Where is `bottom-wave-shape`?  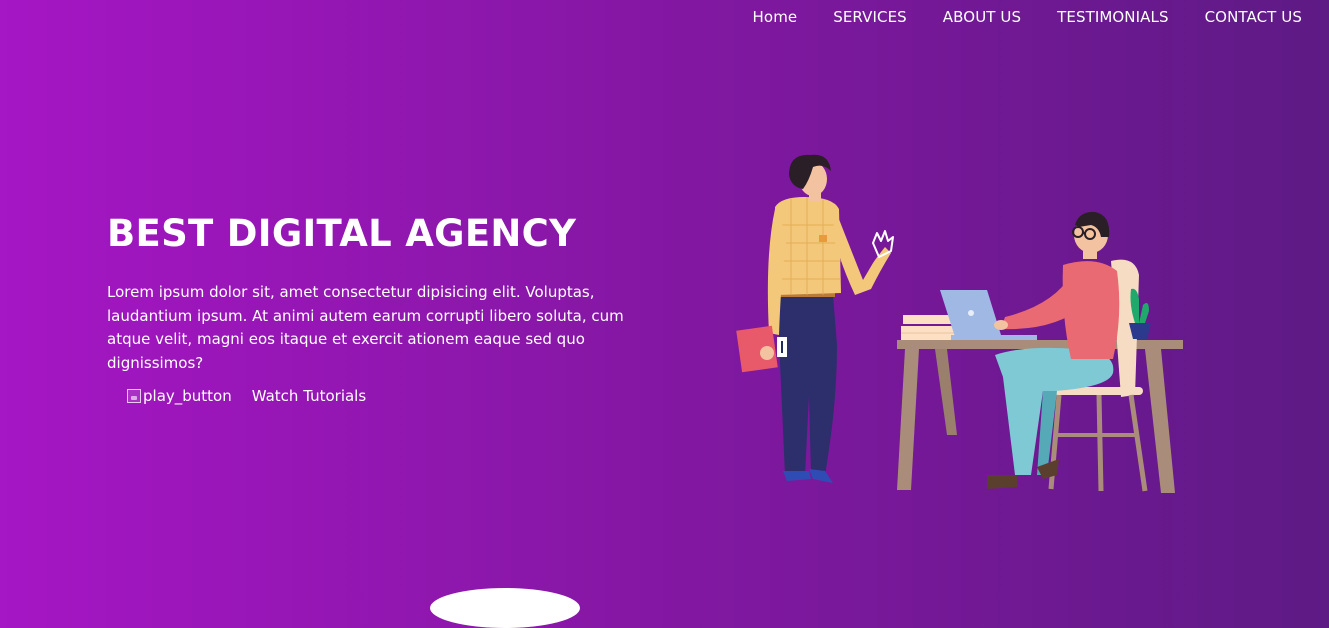 bottom-wave-shape is located at coordinates (505, 608).